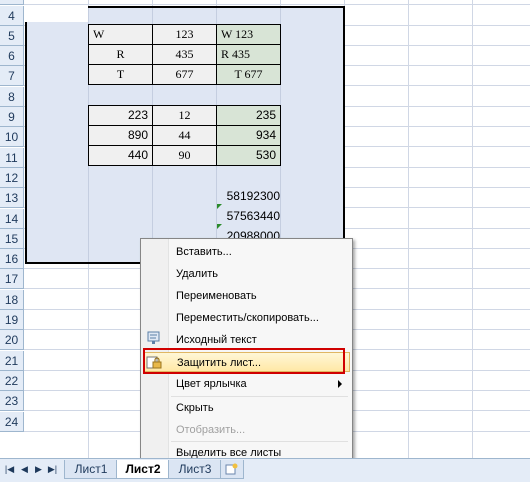 The width and height of the screenshot is (530, 482). Describe the element at coordinates (12, 259) in the screenshot. I see `row-header: 16` at that location.